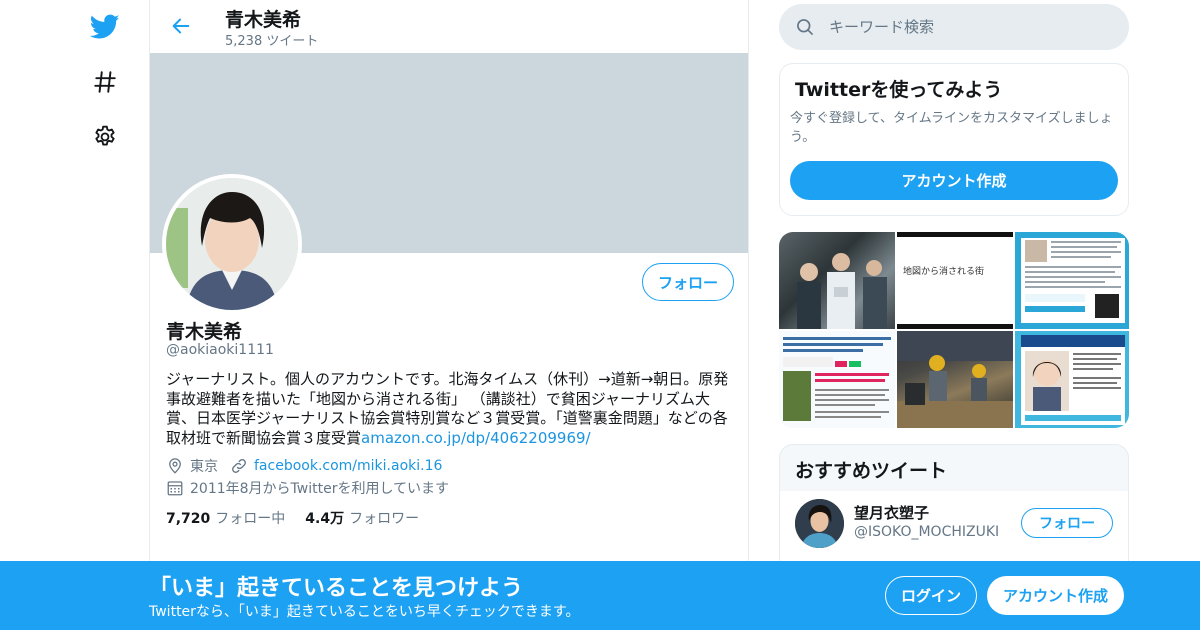 Image resolution: width=1200 pixels, height=630 pixels. I want to click on follow-stats: 7,720 フォロー中 4.4万 フォロワー, so click(292, 518).